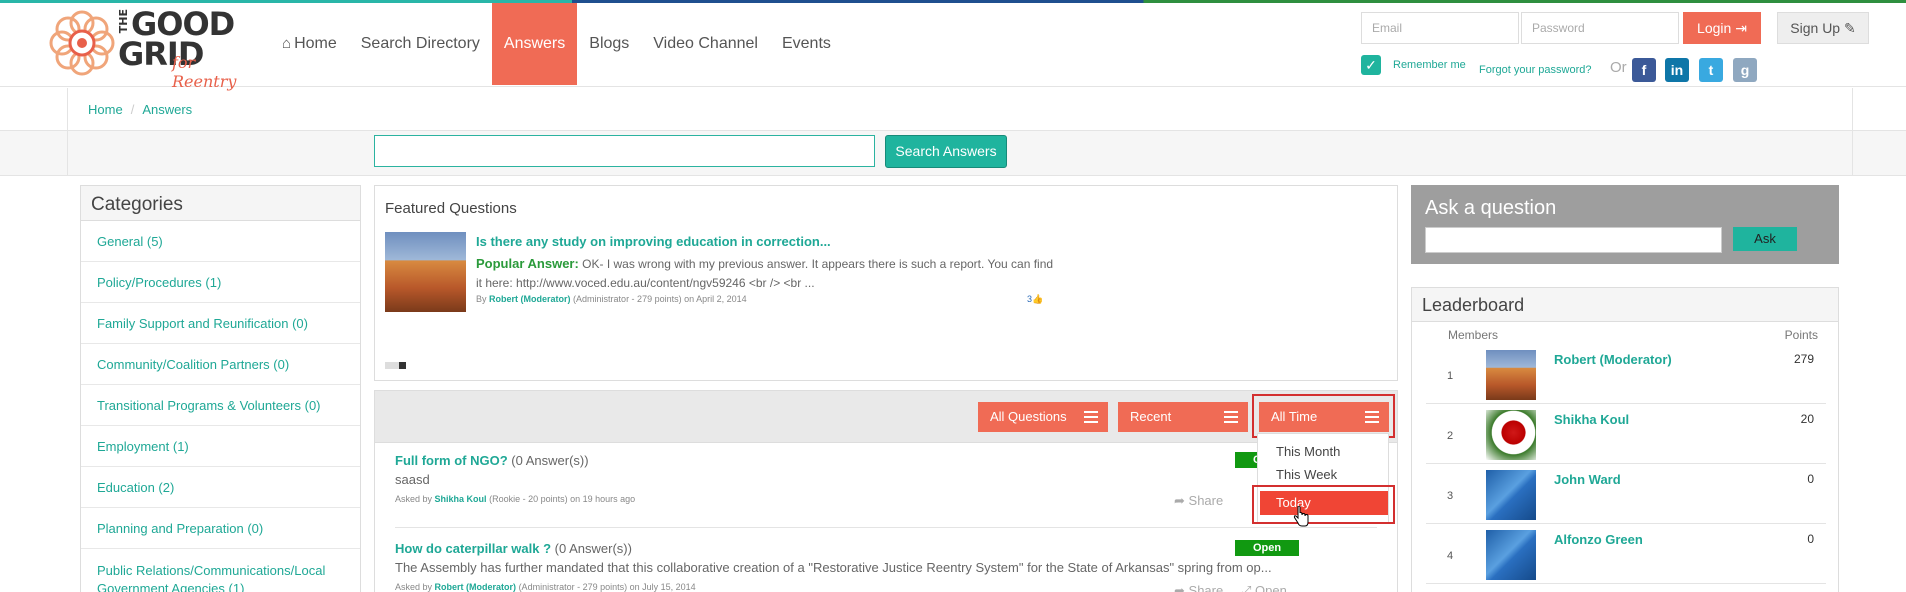  What do you see at coordinates (1323, 504) in the screenshot?
I see `highlight-box` at bounding box center [1323, 504].